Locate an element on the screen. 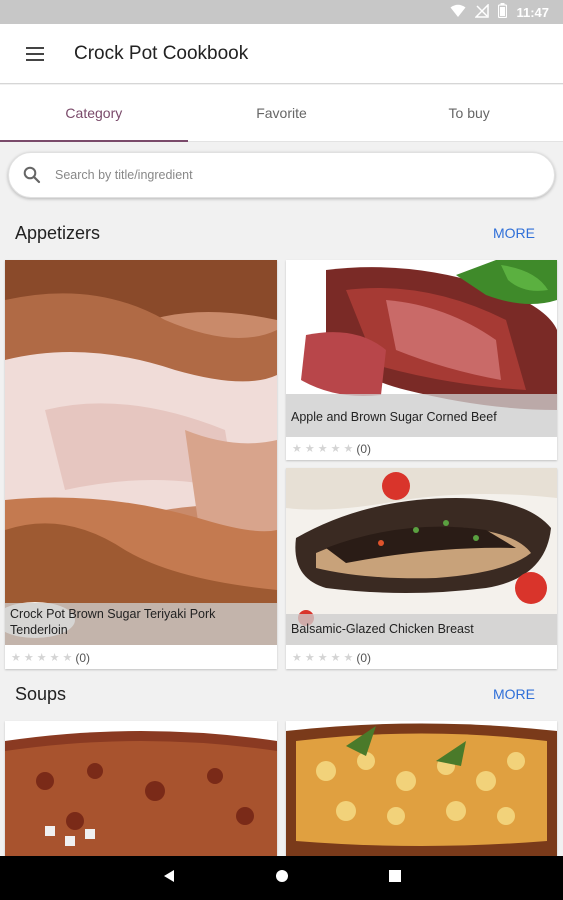 This screenshot has width=563, height=900. battery-icon is located at coordinates (503, 12).